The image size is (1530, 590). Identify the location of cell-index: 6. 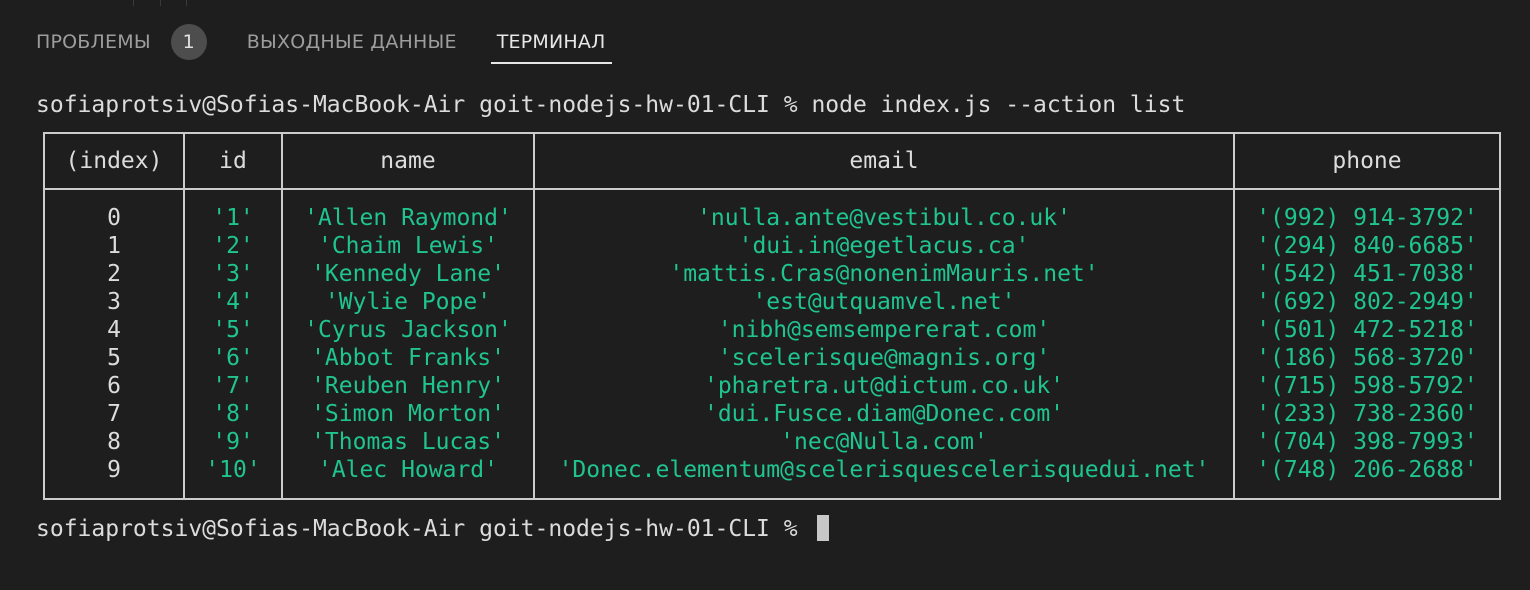
(114, 386).